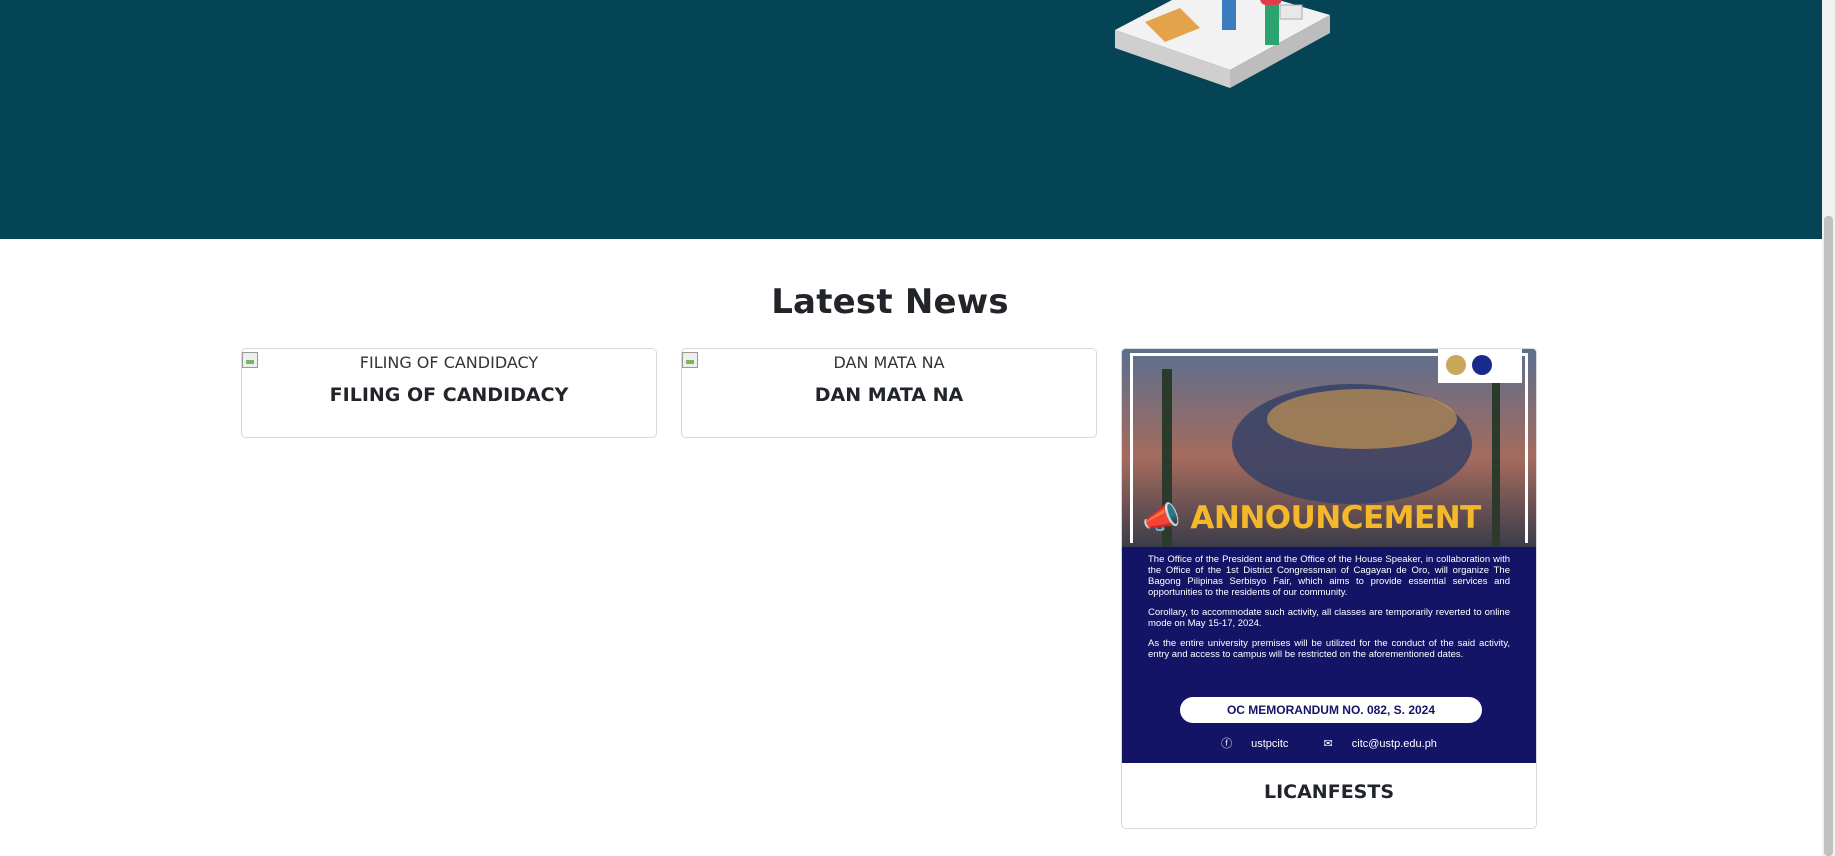 The image size is (1835, 856). I want to click on college-logo, so click(1480, 366).